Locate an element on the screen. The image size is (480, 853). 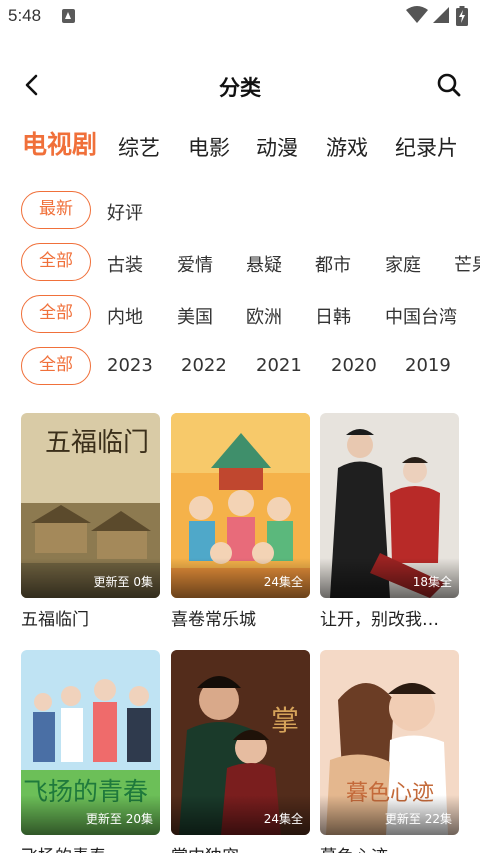
signal-icon is located at coordinates (441, 15).